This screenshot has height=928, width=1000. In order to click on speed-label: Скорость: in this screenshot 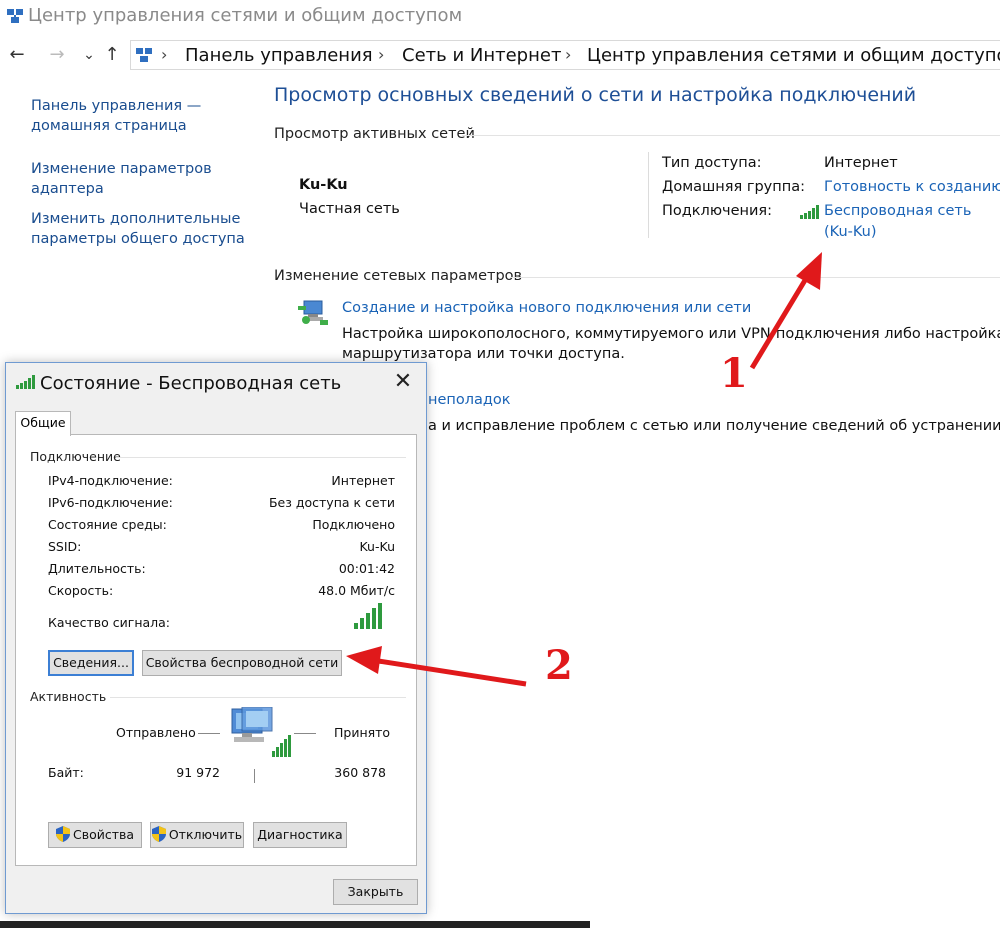, I will do `click(81, 590)`.